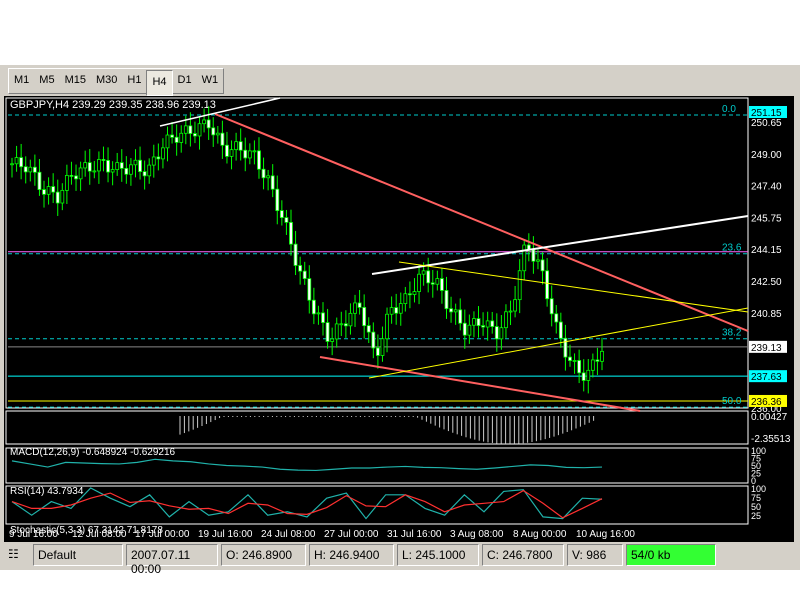  What do you see at coordinates (560, 245) in the screenshot?
I see `white-trendline` at bounding box center [560, 245].